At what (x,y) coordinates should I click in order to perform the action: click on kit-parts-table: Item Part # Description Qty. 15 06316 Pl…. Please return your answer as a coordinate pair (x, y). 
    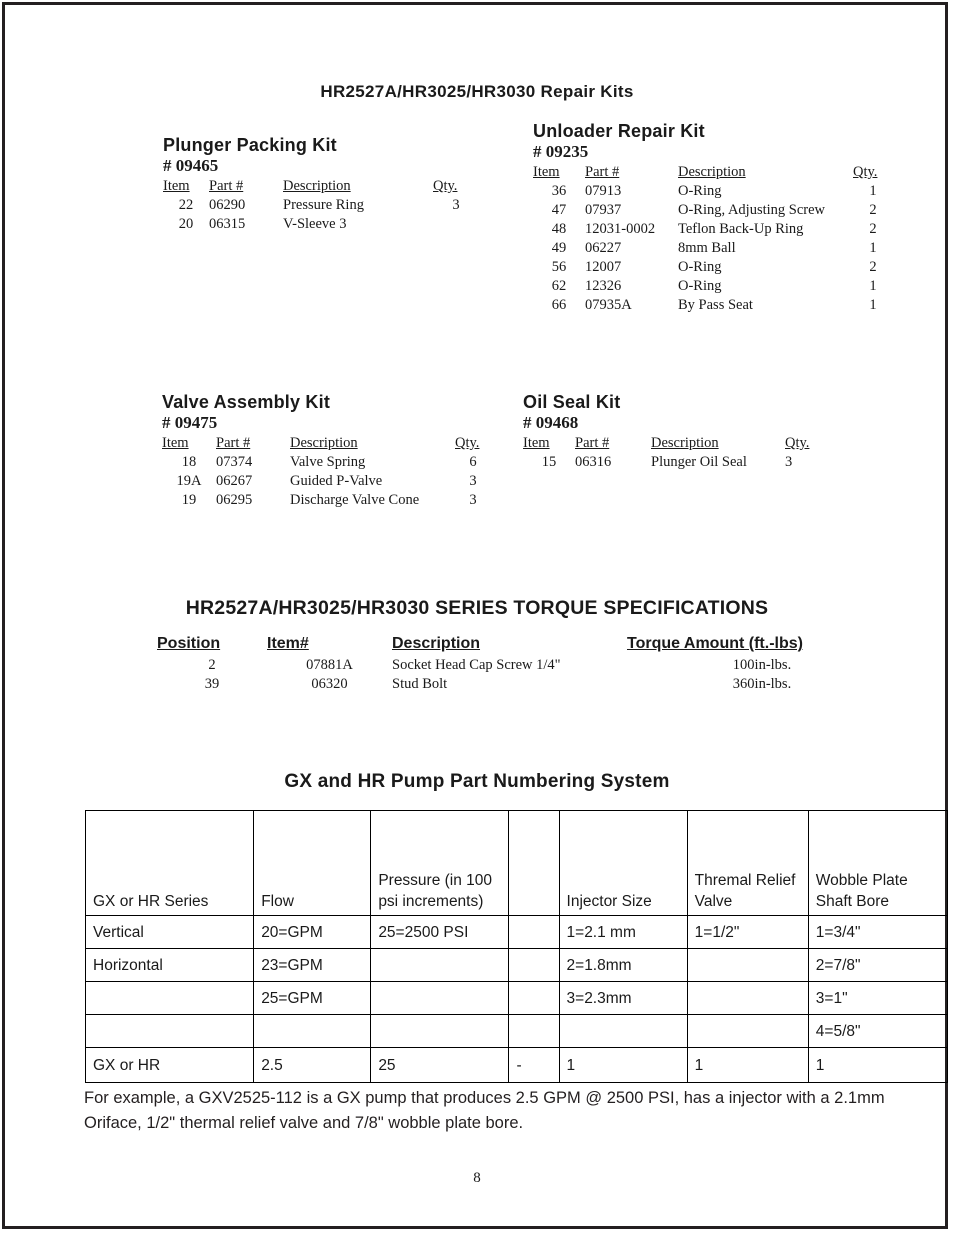
    Looking at the image, I should click on (674, 453).